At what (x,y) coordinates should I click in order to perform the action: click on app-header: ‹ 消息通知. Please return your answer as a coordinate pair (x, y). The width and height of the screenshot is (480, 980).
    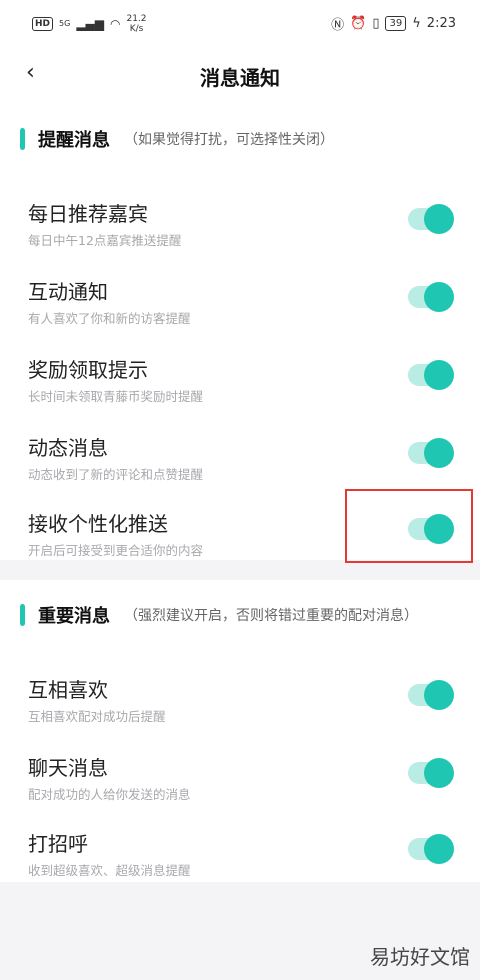
    Looking at the image, I should click on (240, 76).